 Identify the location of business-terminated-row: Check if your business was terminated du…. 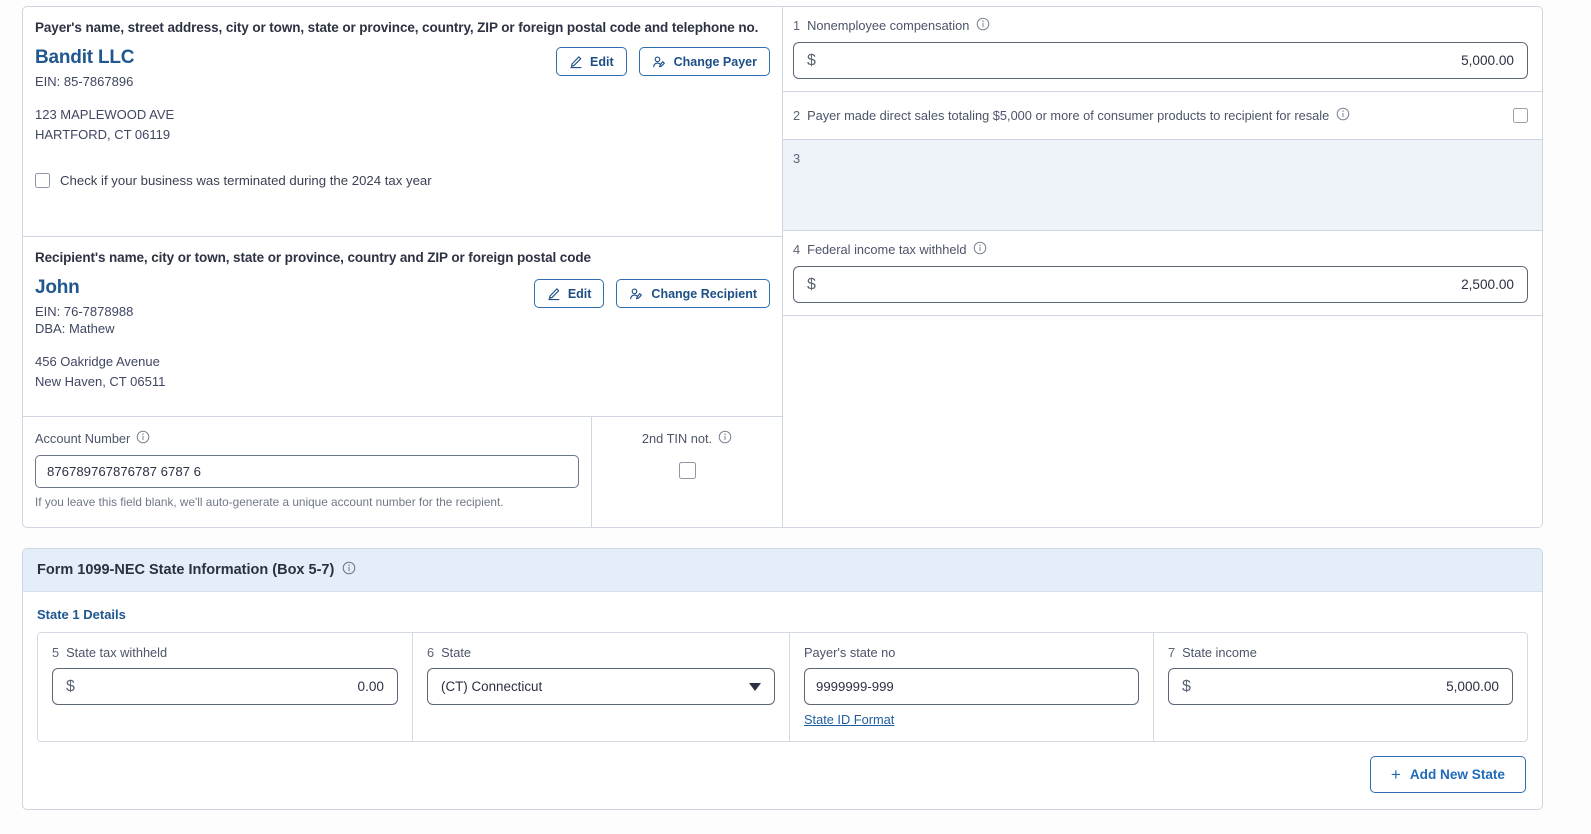
(402, 181).